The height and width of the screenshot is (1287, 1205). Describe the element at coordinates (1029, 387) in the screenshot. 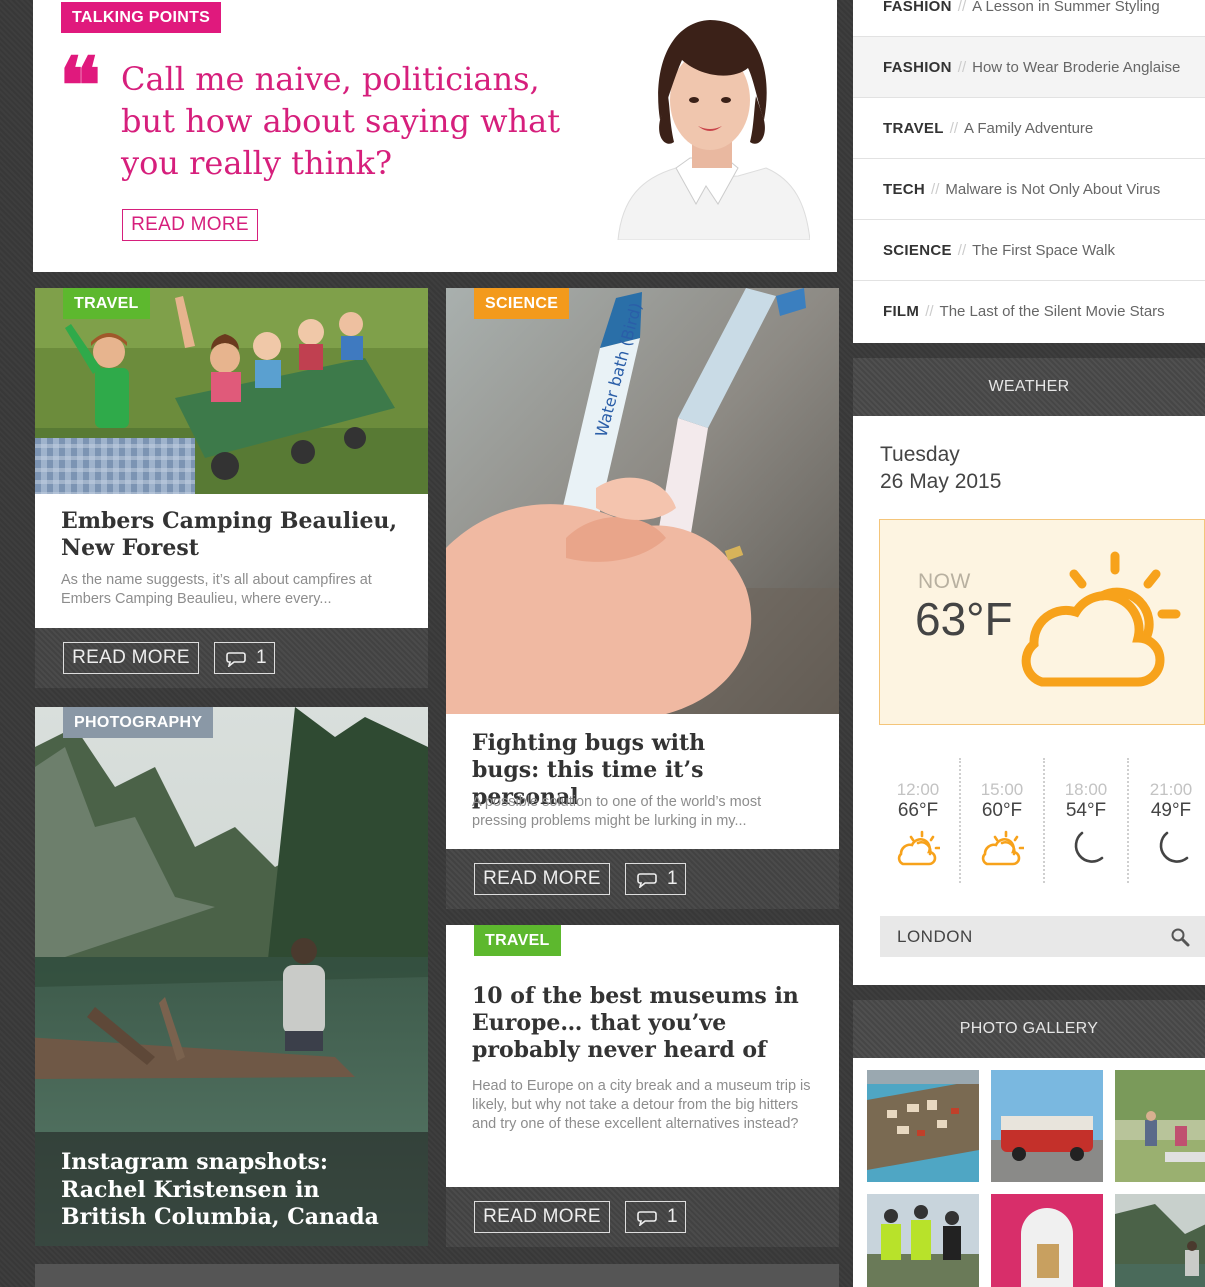

I see `weather-heading: WEATHER` at that location.